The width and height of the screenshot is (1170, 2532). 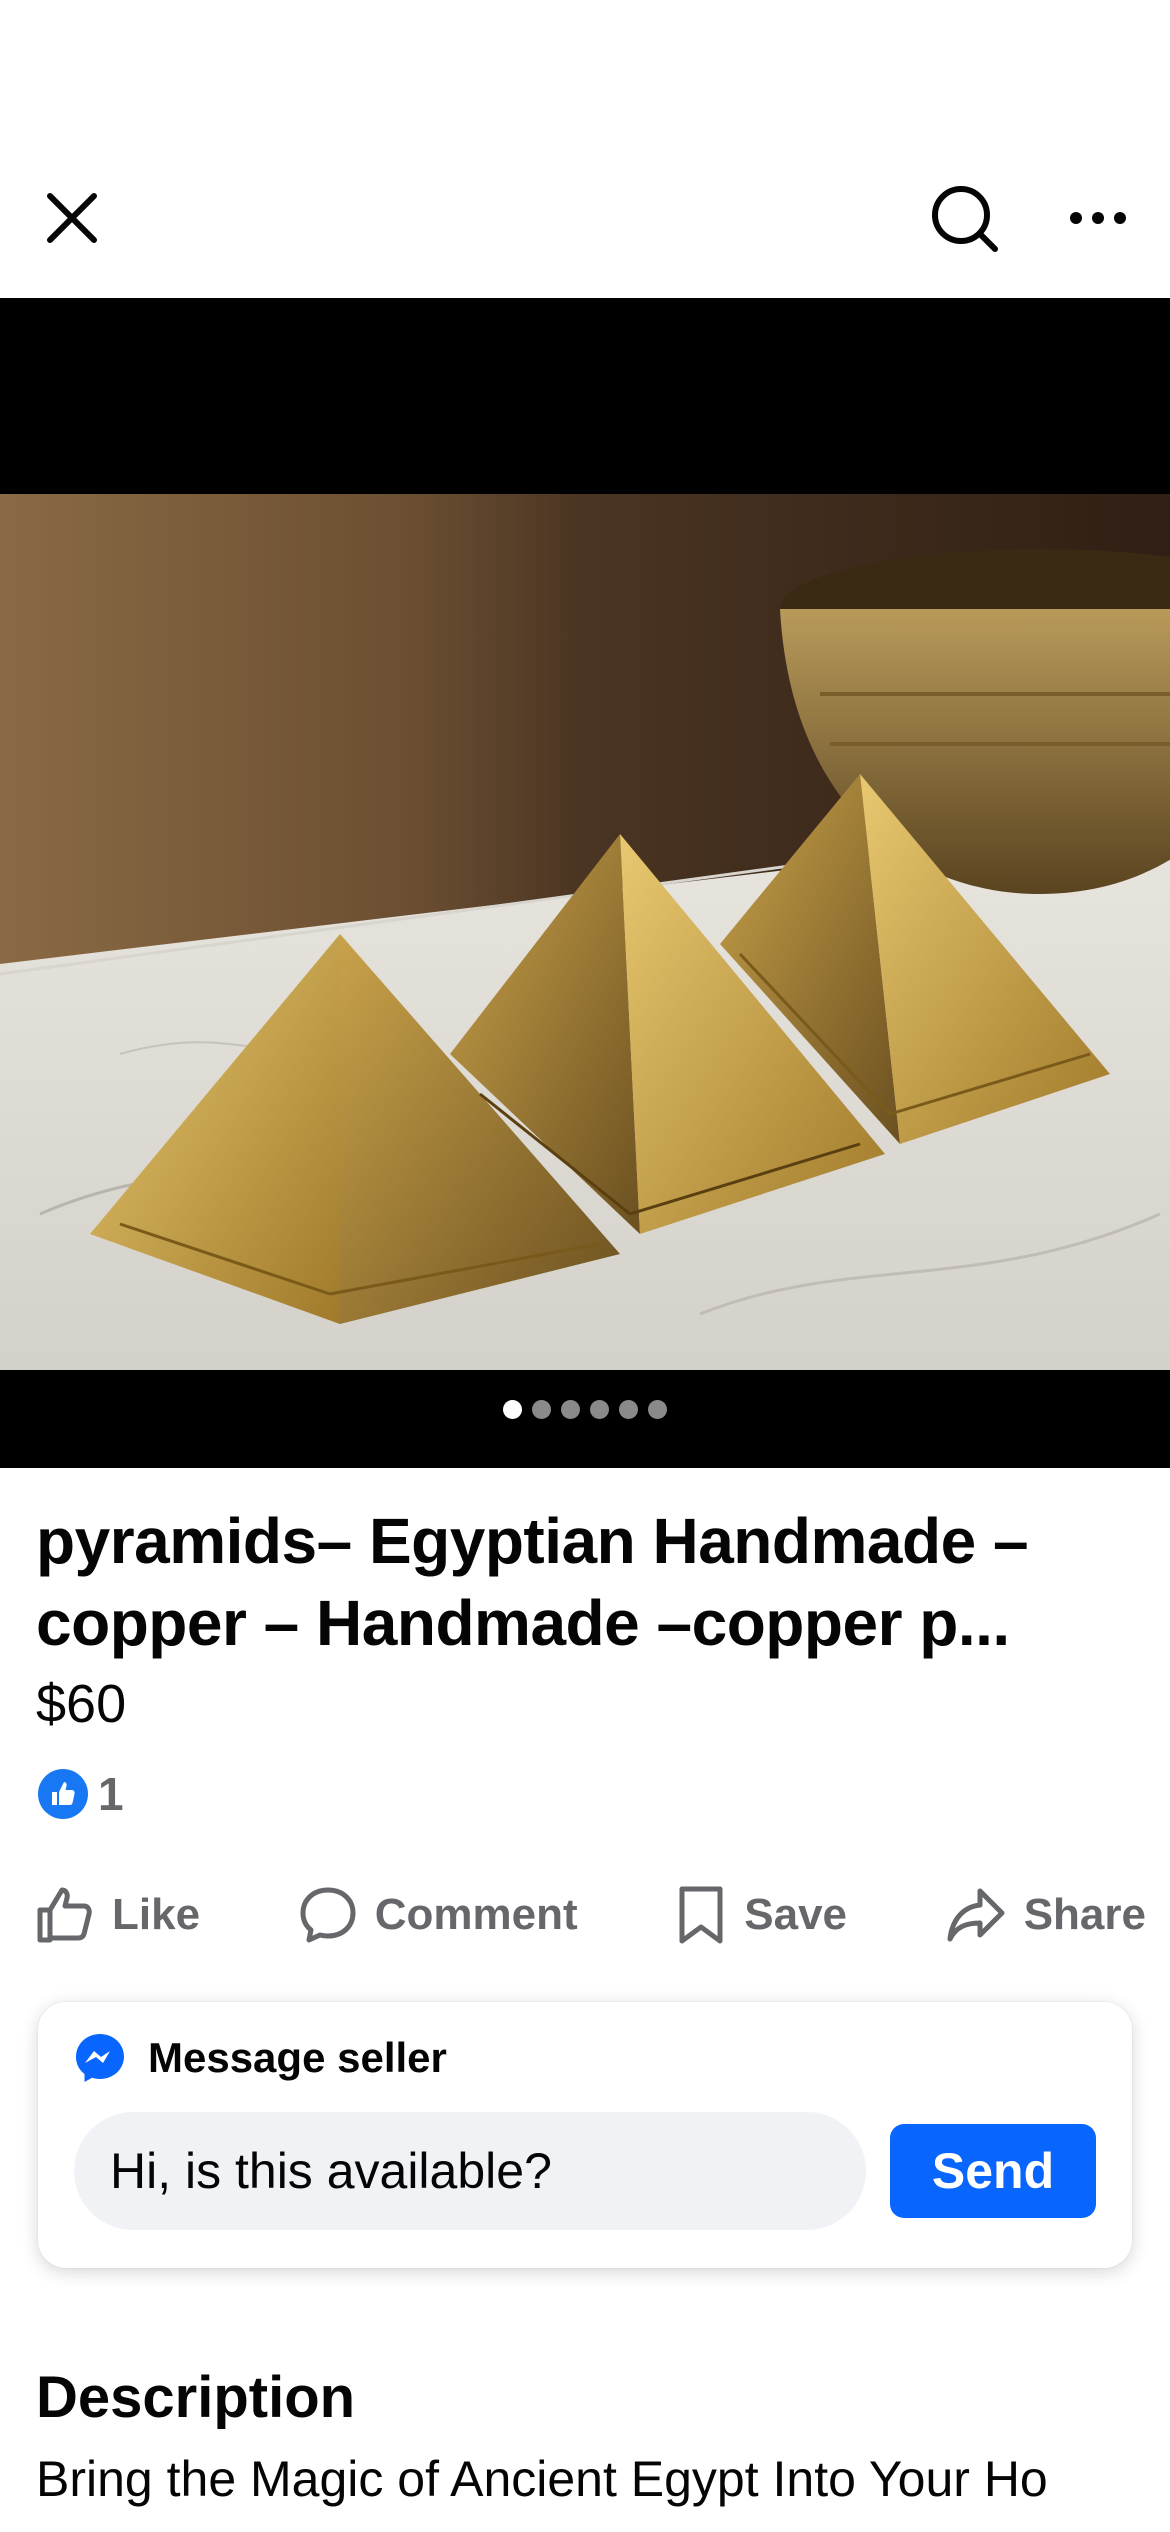 I want to click on share-button: Share, so click(x=1046, y=1915).